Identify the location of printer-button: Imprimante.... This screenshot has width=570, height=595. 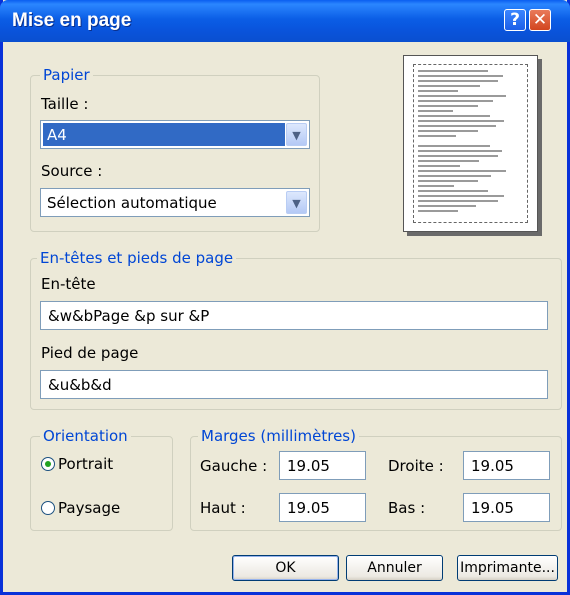
(507, 568).